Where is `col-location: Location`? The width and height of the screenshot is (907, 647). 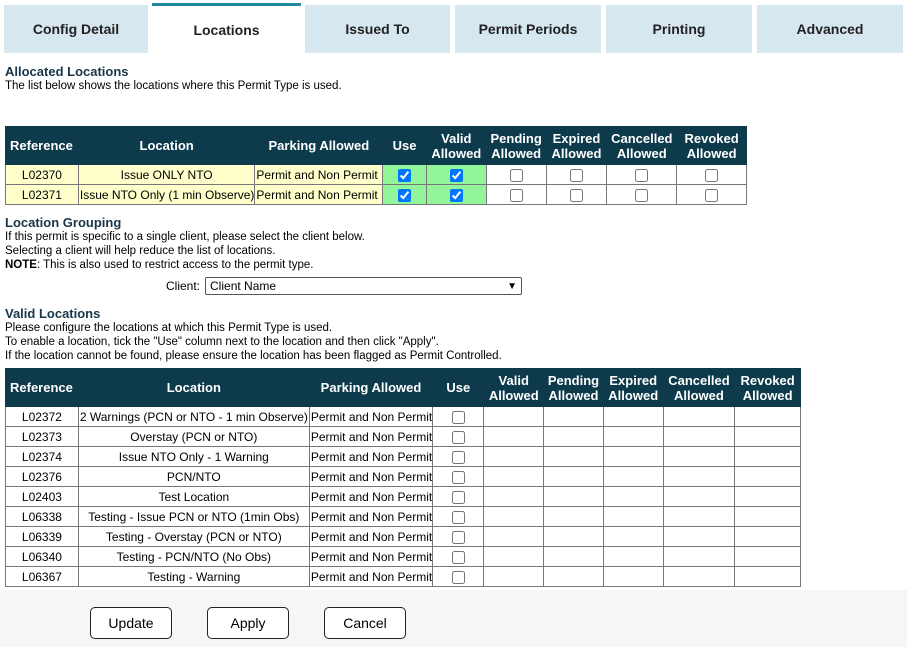
col-location: Location is located at coordinates (166, 145).